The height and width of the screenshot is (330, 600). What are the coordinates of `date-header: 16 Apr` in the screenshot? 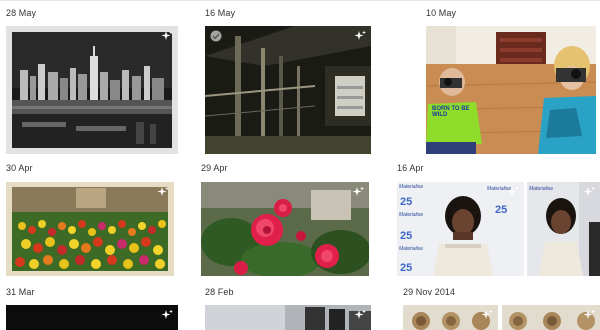 It's located at (410, 168).